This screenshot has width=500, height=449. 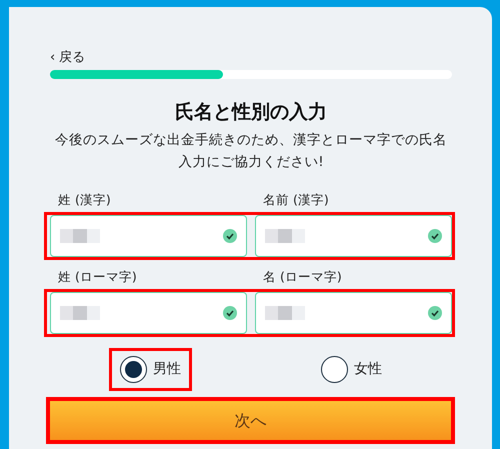 I want to click on back-link: ‹ 戻る, so click(x=68, y=58).